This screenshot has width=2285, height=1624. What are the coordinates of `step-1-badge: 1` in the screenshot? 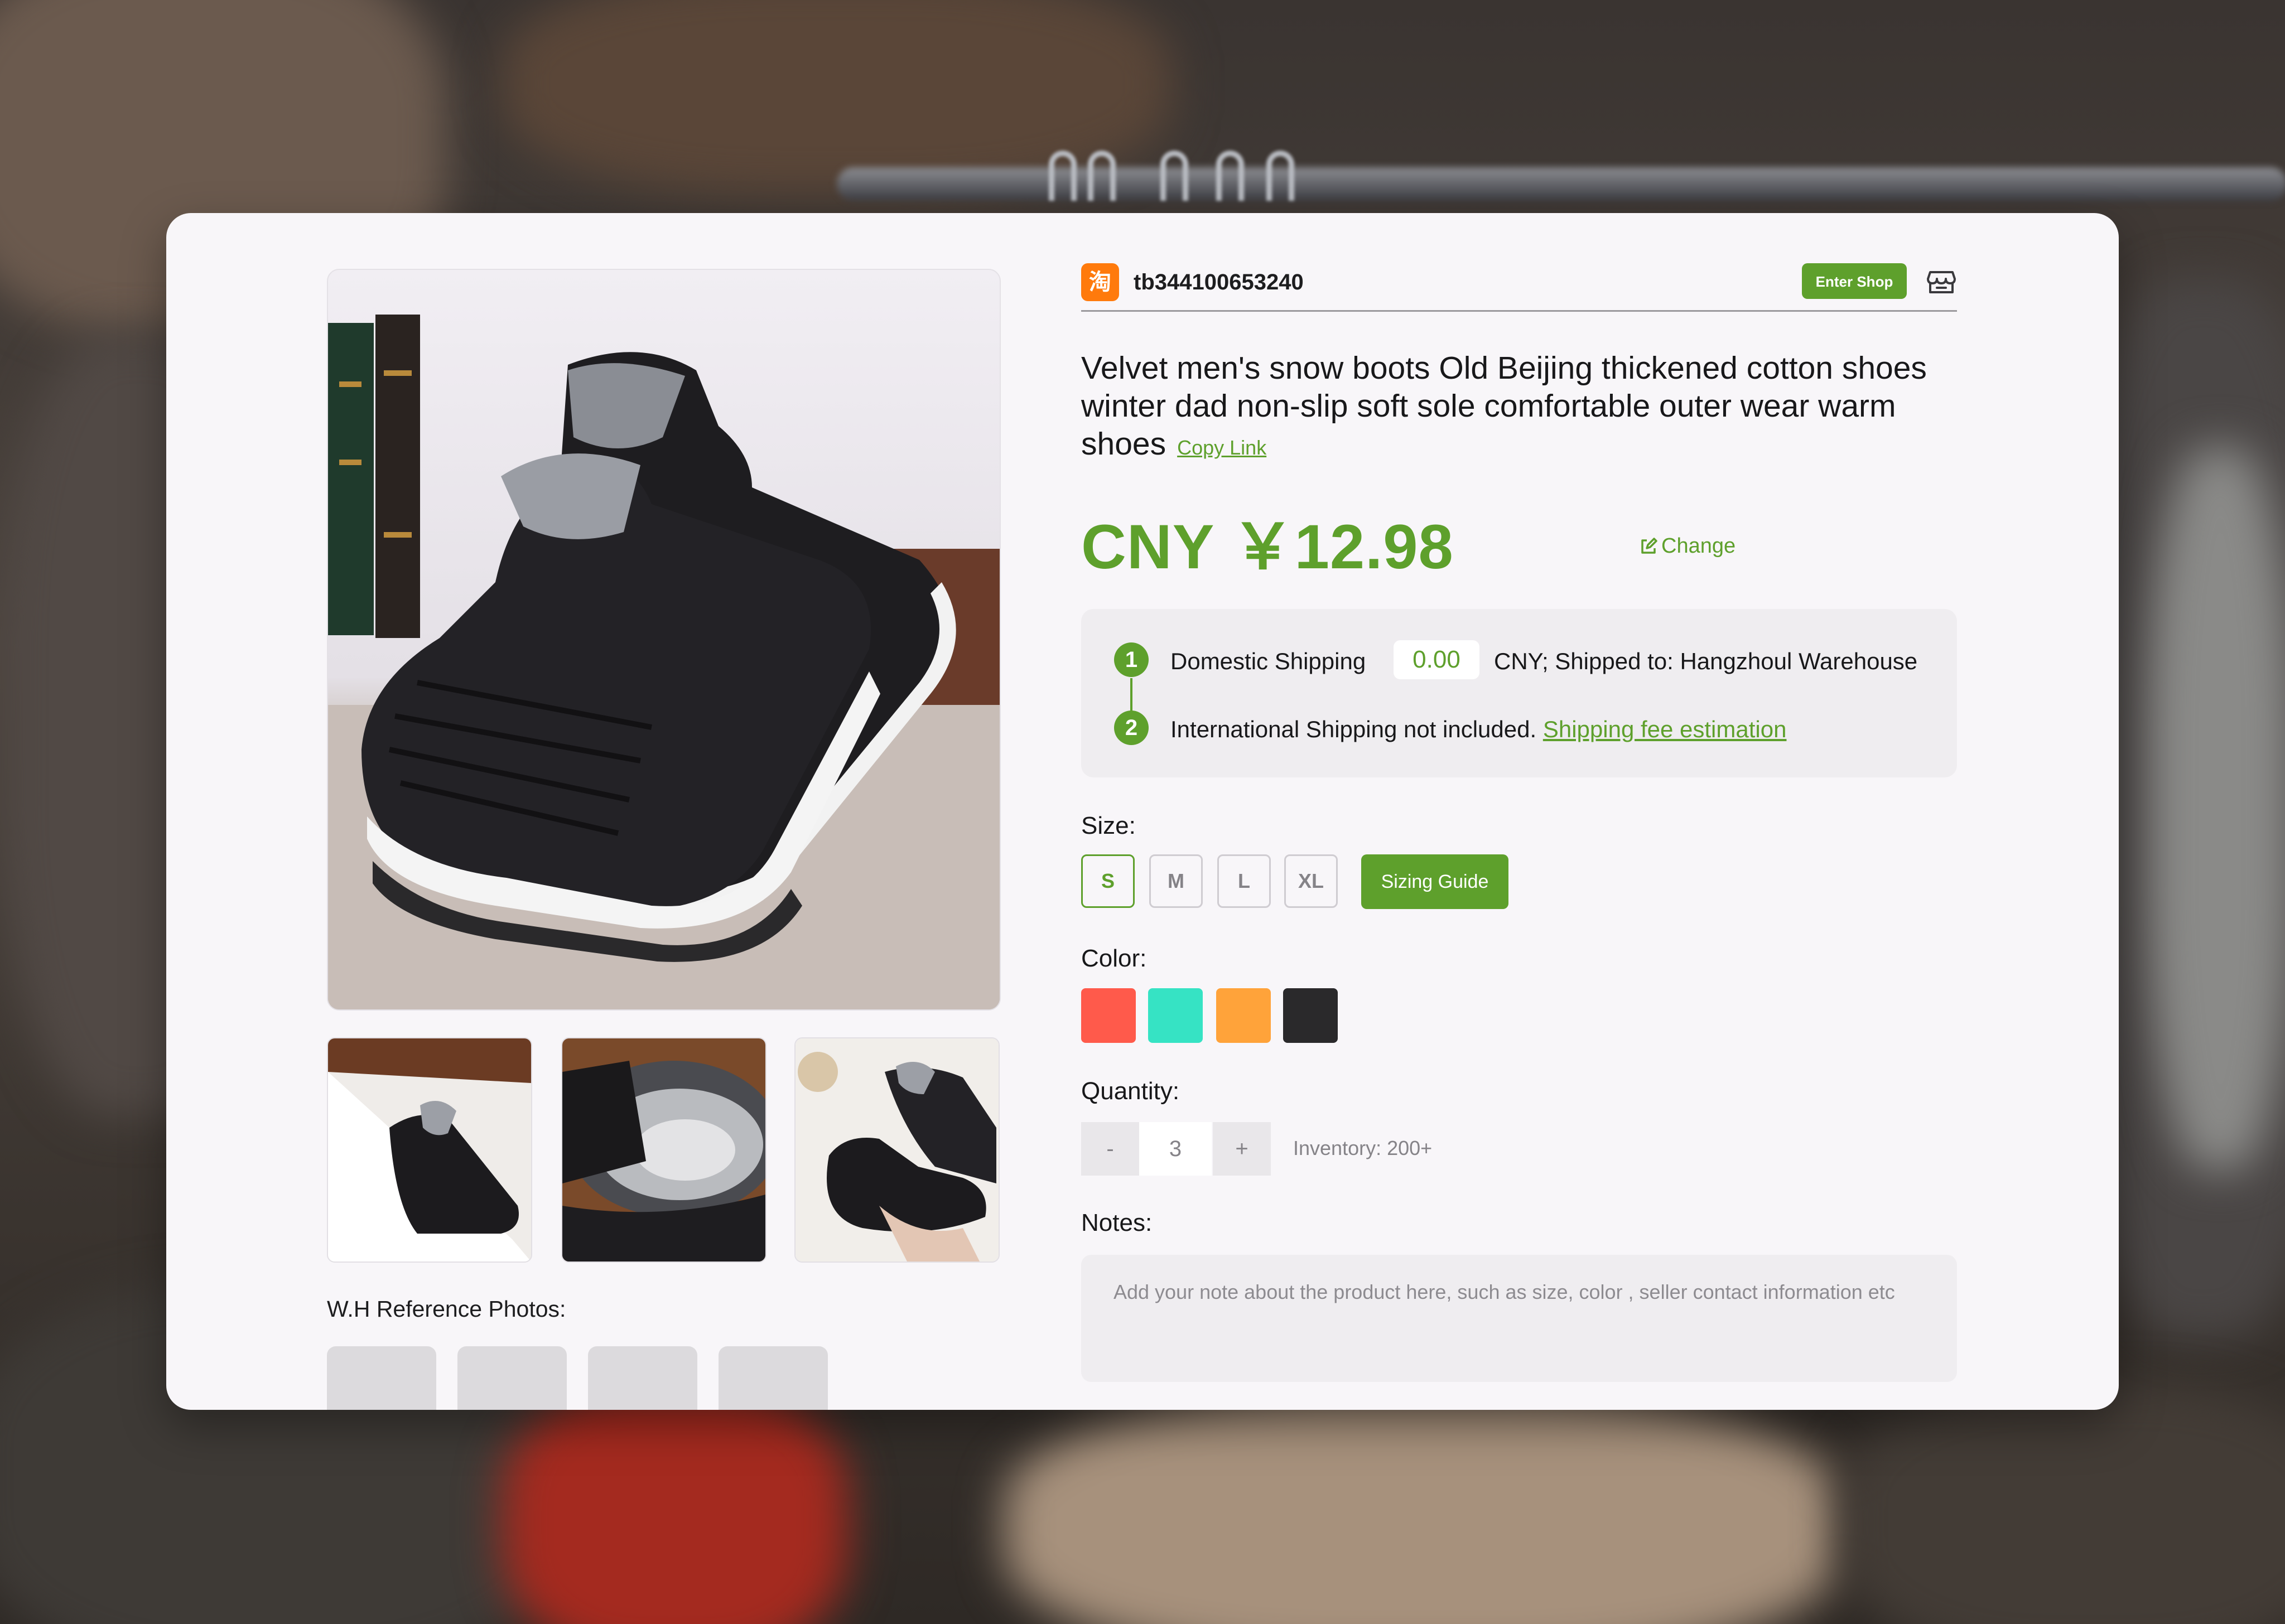 It's located at (1131, 660).